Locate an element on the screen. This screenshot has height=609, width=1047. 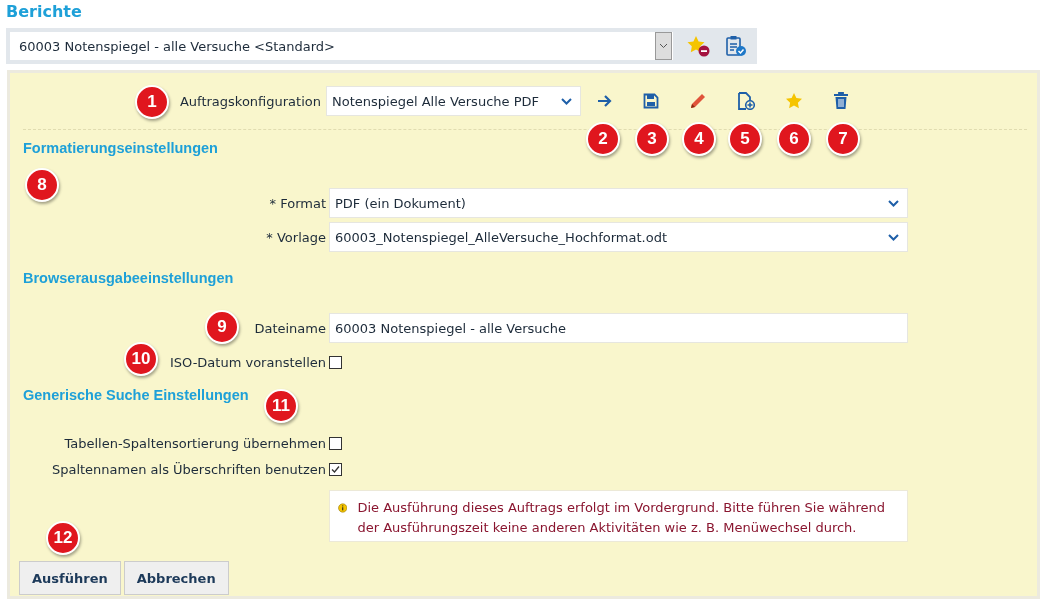
section-heading: Browserausgabeeinstellungen is located at coordinates (128, 279).